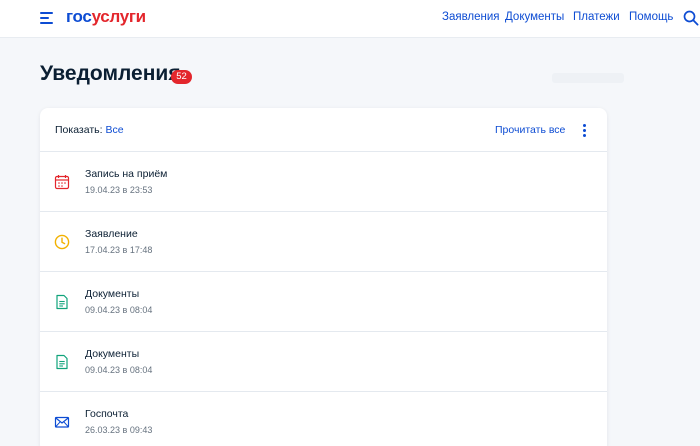  What do you see at coordinates (323, 242) in the screenshot?
I see `notification-item: Заявление 17.04.23 в 17:48` at bounding box center [323, 242].